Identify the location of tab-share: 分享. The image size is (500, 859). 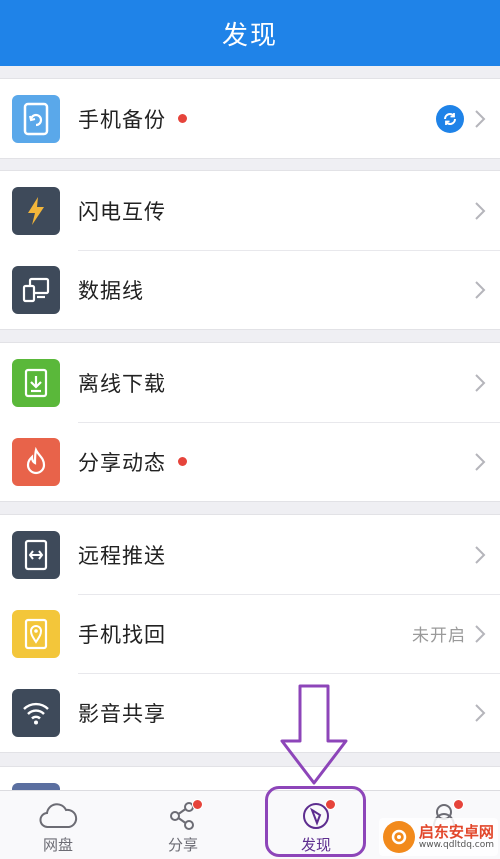
(183, 825).